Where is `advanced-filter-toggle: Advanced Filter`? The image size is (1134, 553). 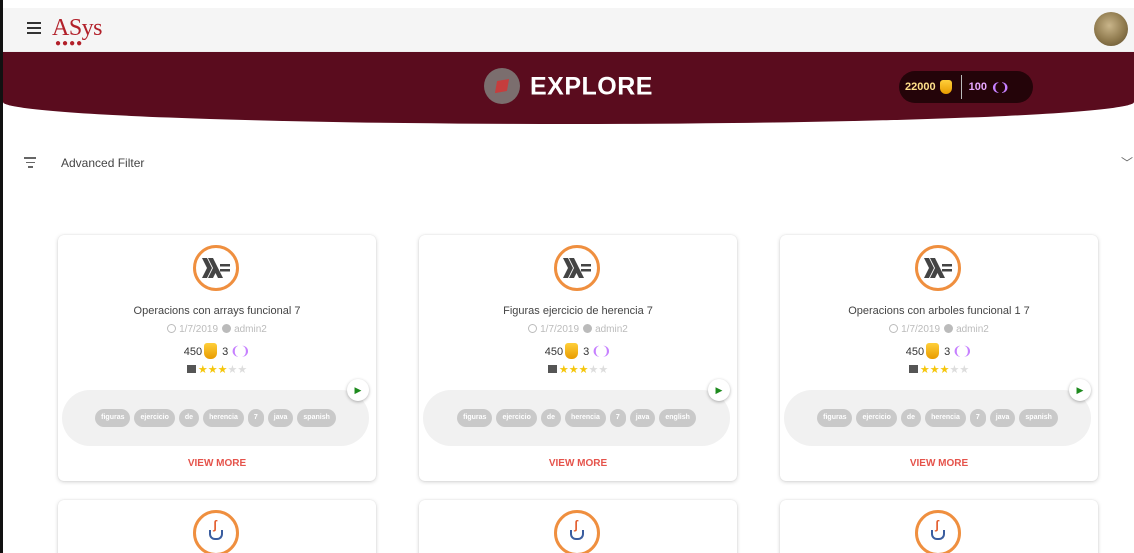 advanced-filter-toggle: Advanced Filter is located at coordinates (102, 163).